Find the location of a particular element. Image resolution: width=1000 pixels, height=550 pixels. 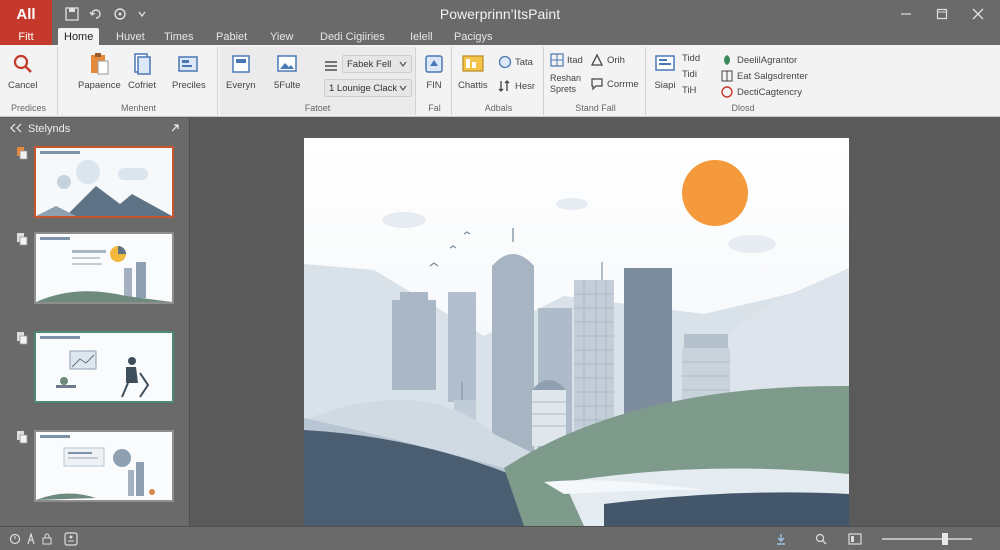

hesr-button: Hesr is located at coordinates (516, 86).